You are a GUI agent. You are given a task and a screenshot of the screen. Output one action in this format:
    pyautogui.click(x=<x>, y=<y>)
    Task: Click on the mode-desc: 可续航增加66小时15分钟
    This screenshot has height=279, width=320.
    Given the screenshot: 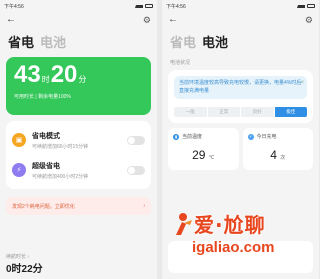 What is the action you would take?
    pyautogui.click(x=60, y=146)
    